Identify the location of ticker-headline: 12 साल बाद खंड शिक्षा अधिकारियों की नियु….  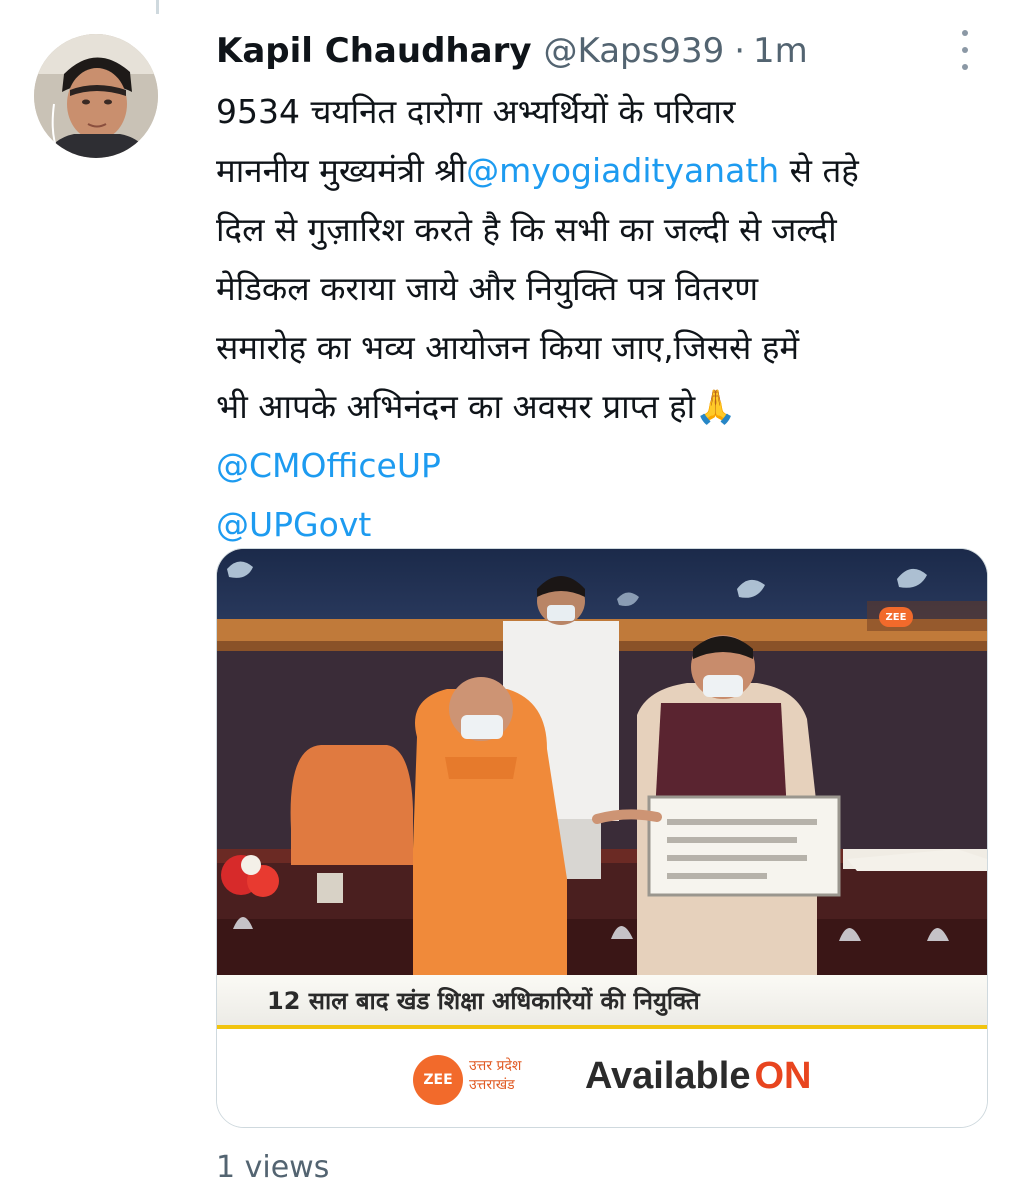
(483, 1000).